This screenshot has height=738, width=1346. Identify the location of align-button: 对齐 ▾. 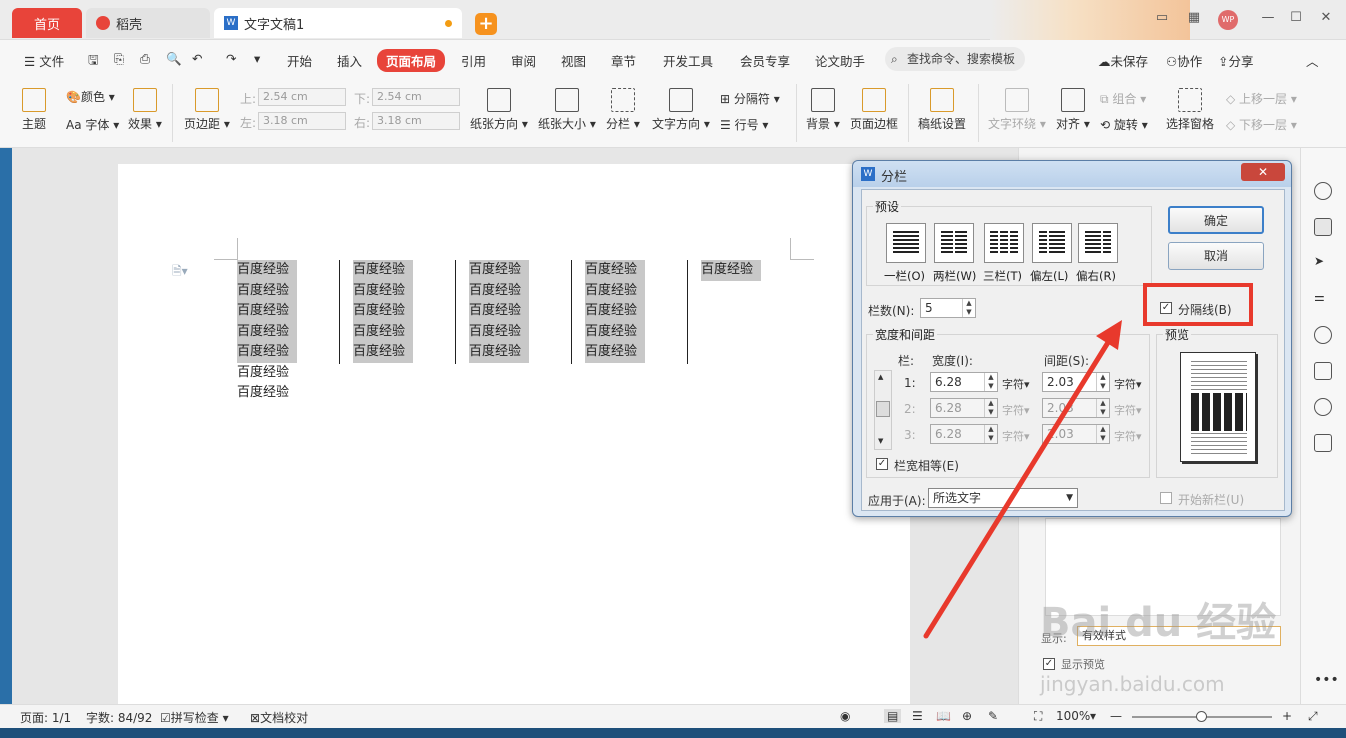
(1073, 110).